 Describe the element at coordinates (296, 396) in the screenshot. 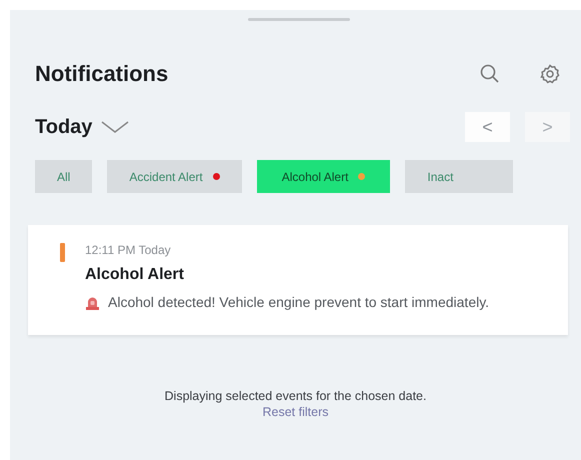

I see `status-message: Displaying selected events for the chosen date.` at that location.